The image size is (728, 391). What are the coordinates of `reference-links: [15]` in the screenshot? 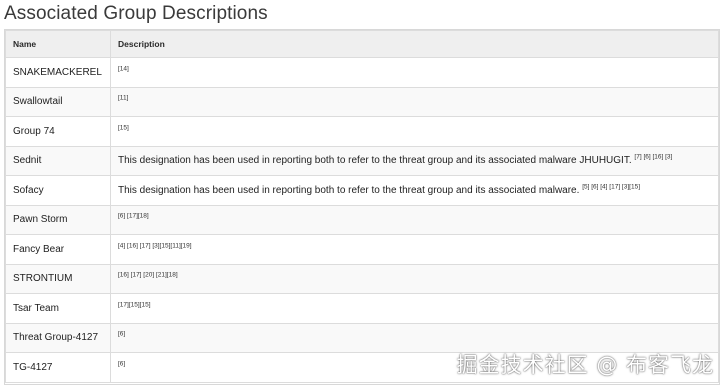 It's located at (123, 128).